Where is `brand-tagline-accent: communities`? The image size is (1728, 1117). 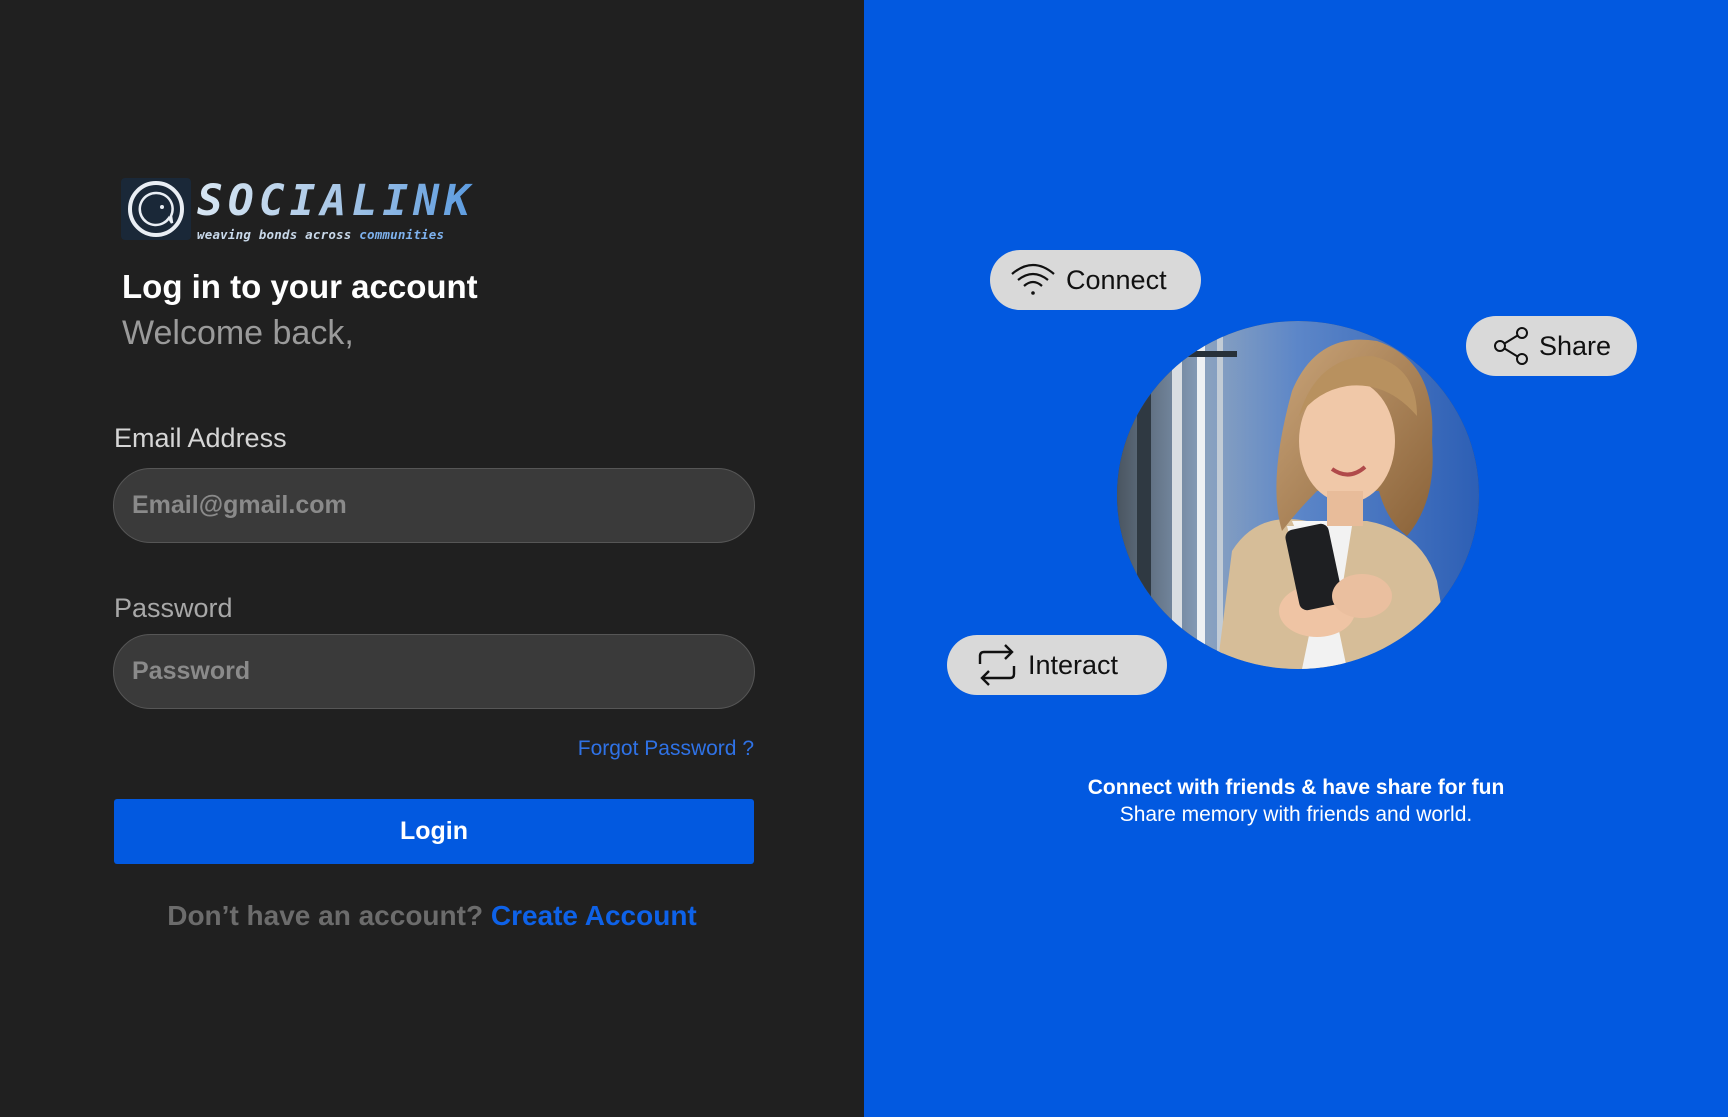 brand-tagline-accent: communities is located at coordinates (402, 234).